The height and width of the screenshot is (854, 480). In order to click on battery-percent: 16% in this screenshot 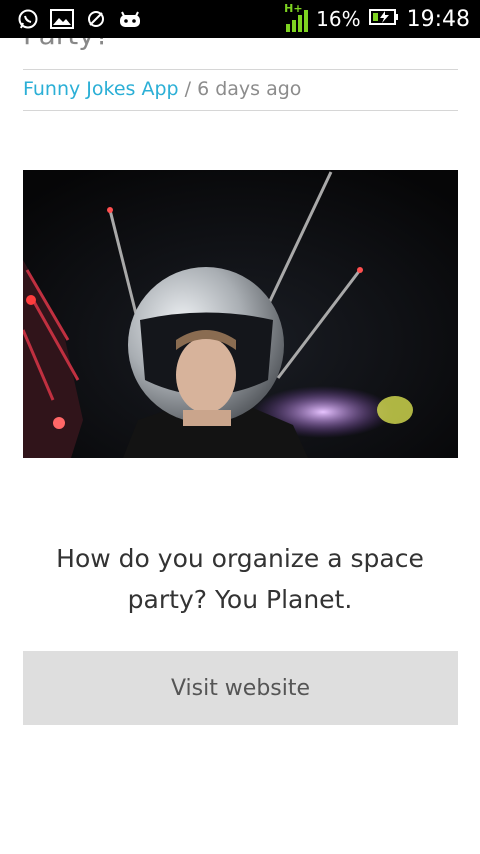, I will do `click(338, 19)`.